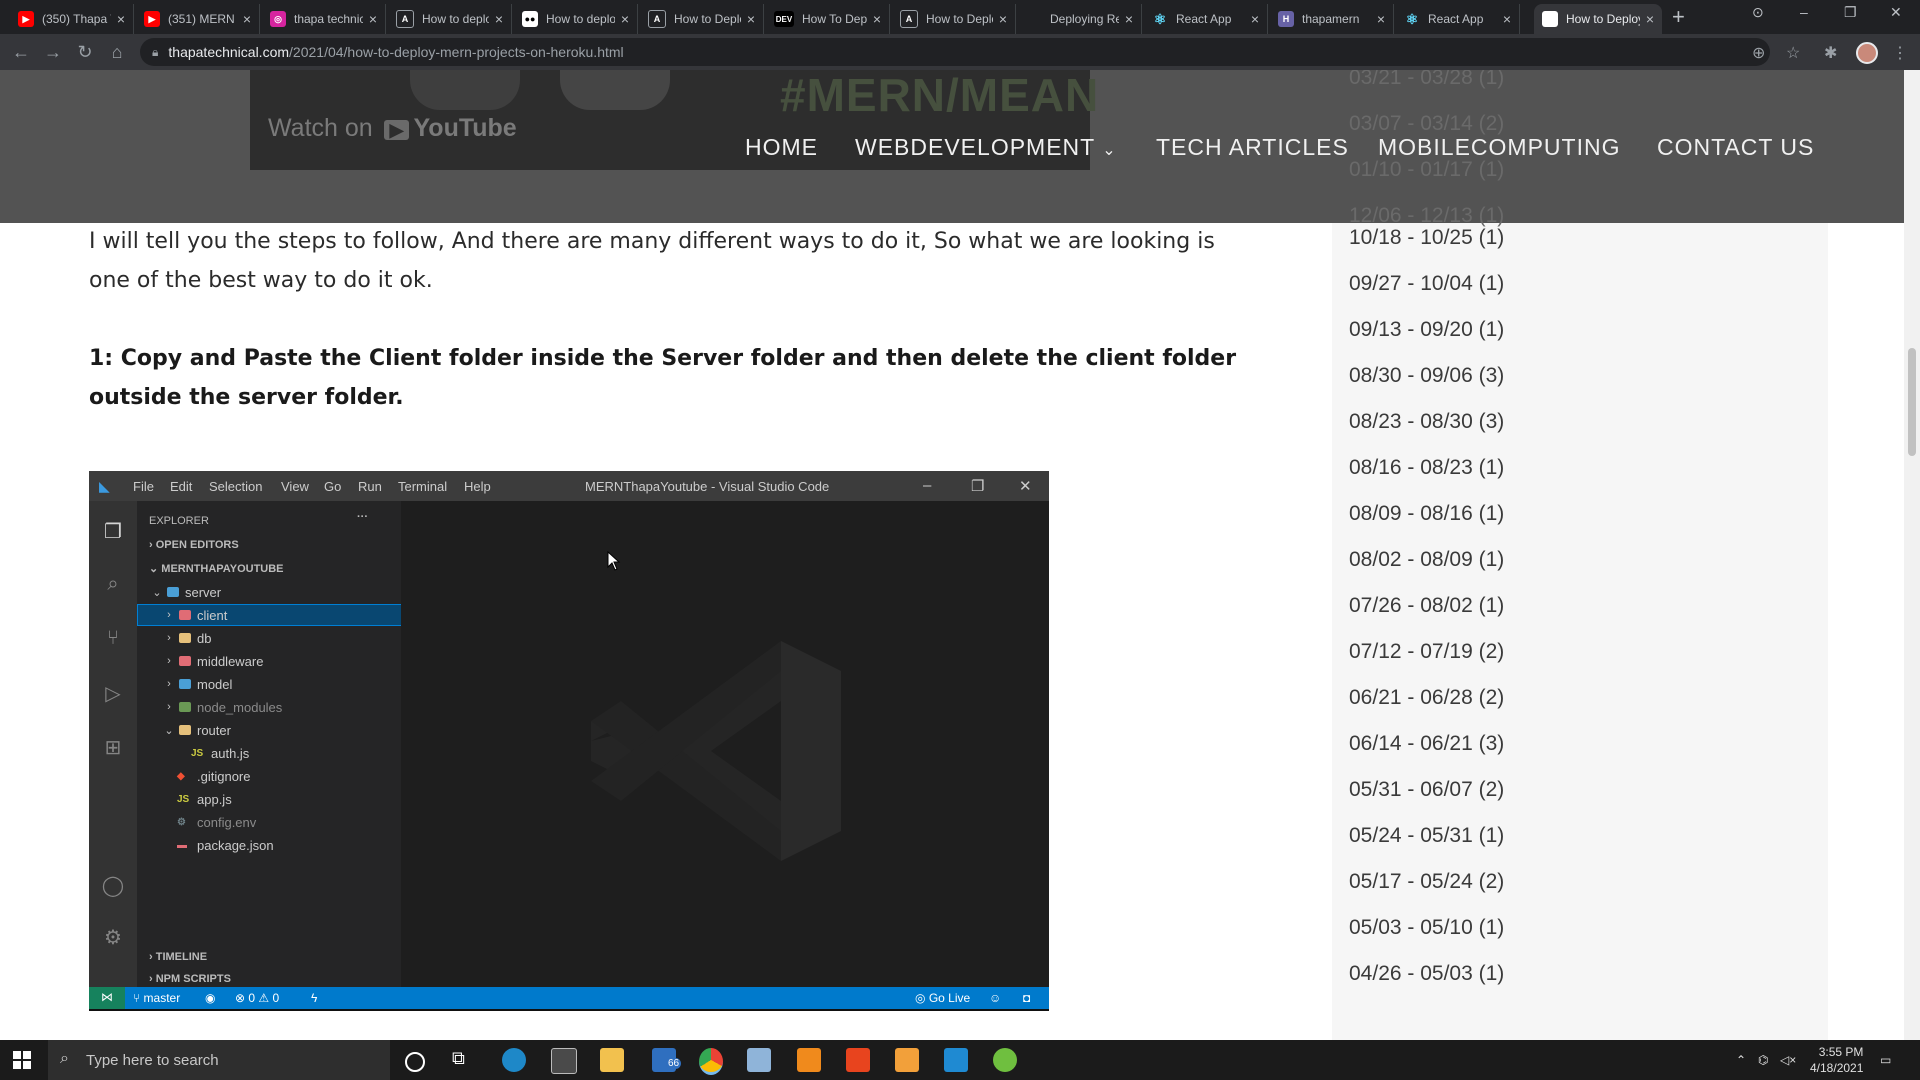 The image size is (1920, 1080). What do you see at coordinates (1426, 238) in the screenshot?
I see `archive-link: 10/18 - 10/25 (1)` at bounding box center [1426, 238].